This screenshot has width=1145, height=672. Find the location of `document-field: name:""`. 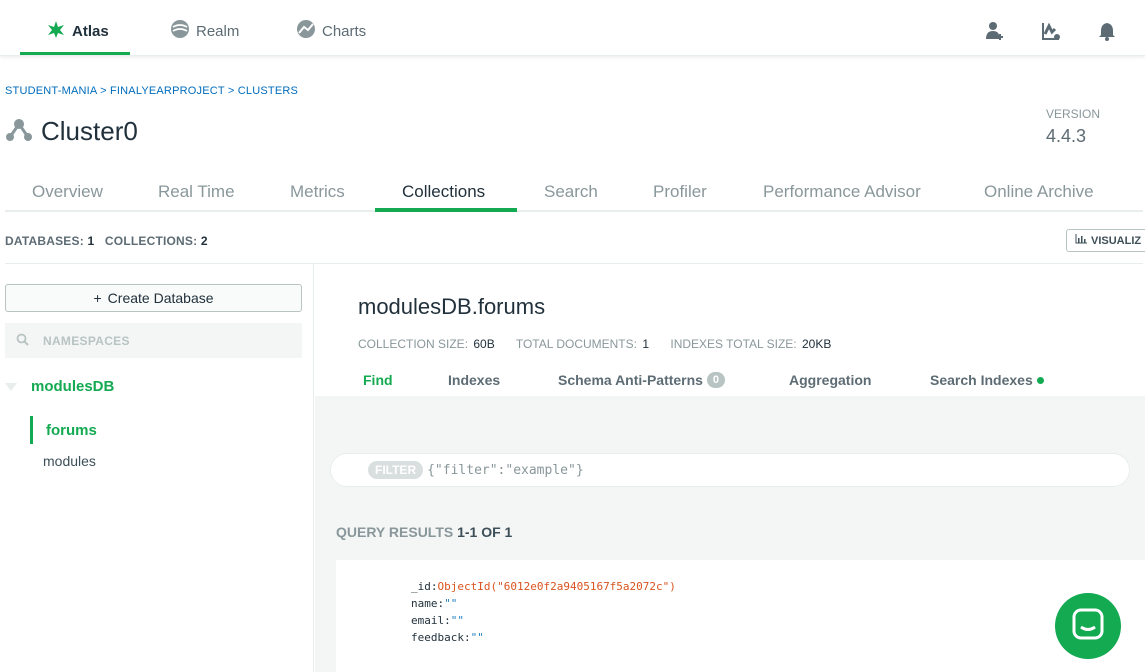

document-field: name:"" is located at coordinates (434, 603).